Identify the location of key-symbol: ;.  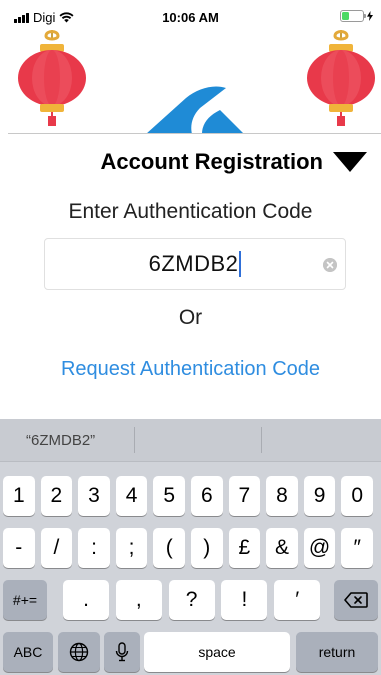
(131, 548).